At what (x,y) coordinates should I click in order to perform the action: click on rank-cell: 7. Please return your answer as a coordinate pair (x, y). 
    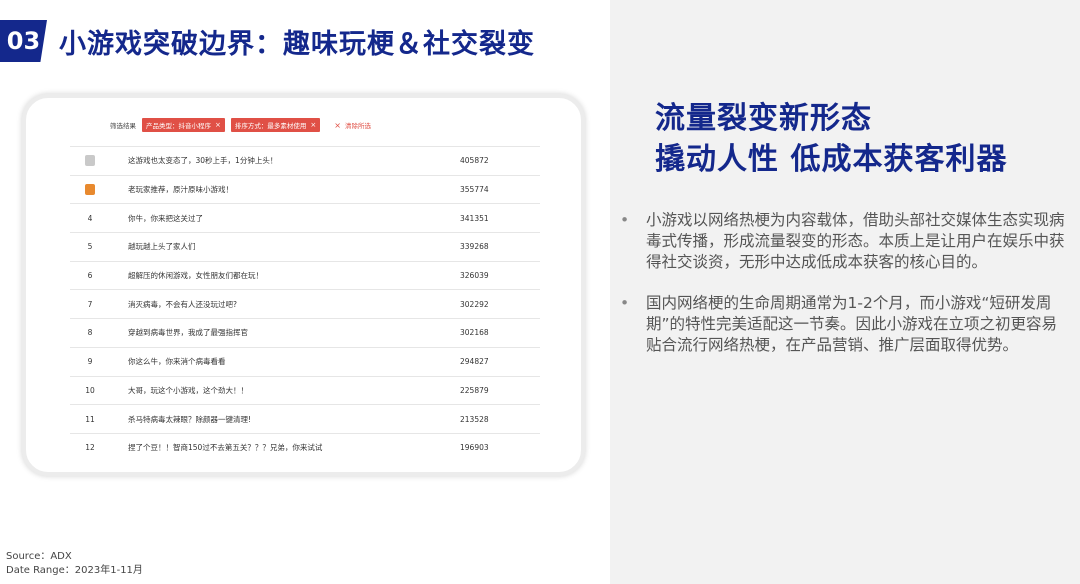
    Looking at the image, I should click on (90, 304).